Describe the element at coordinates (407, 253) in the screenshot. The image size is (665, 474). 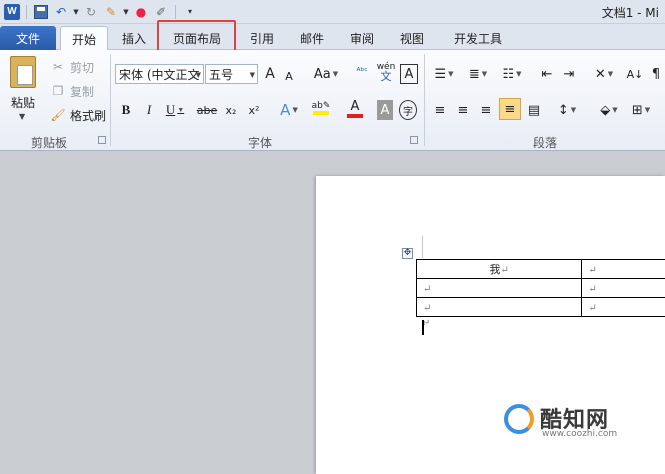
I see `table-move-handle-icon: ✥` at that location.